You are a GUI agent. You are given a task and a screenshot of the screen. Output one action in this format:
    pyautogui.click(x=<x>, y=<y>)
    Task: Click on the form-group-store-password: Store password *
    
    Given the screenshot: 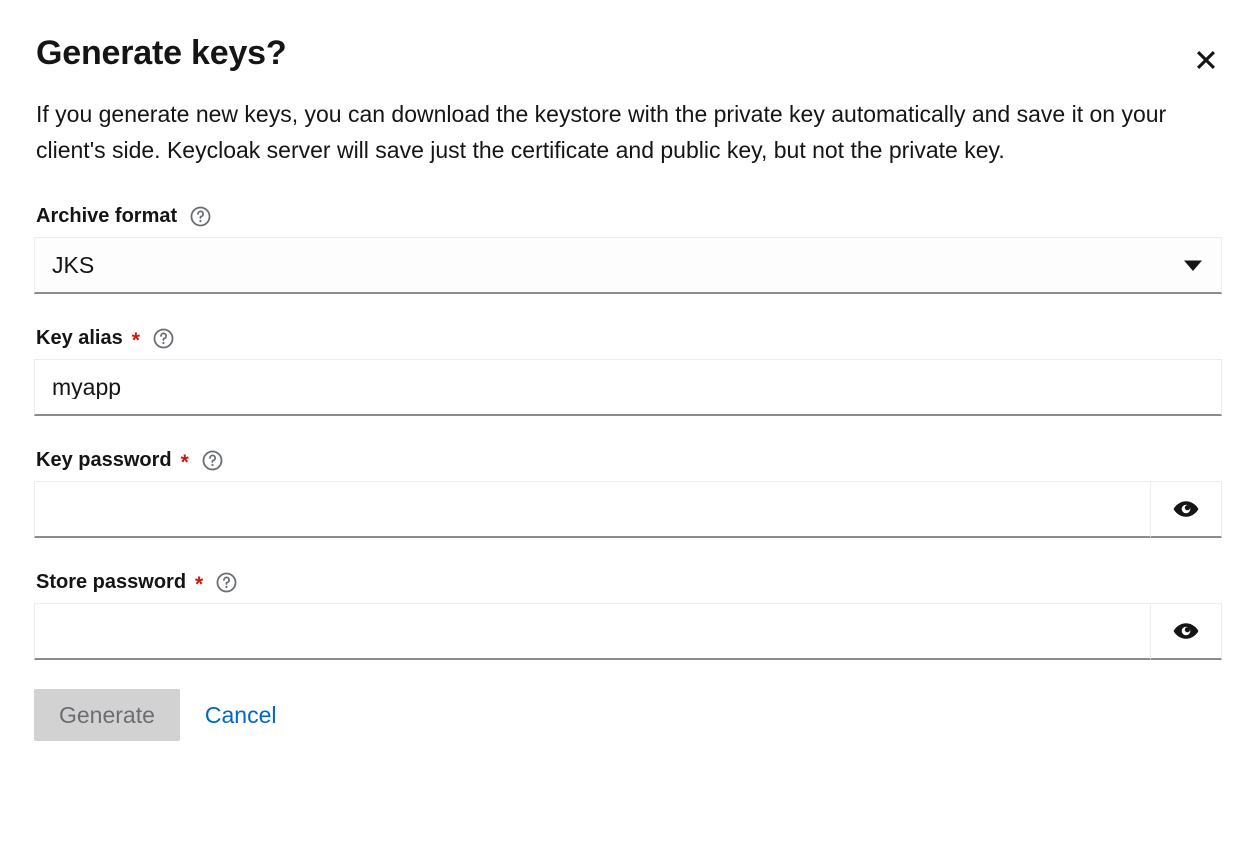 What is the action you would take?
    pyautogui.click(x=628, y=615)
    